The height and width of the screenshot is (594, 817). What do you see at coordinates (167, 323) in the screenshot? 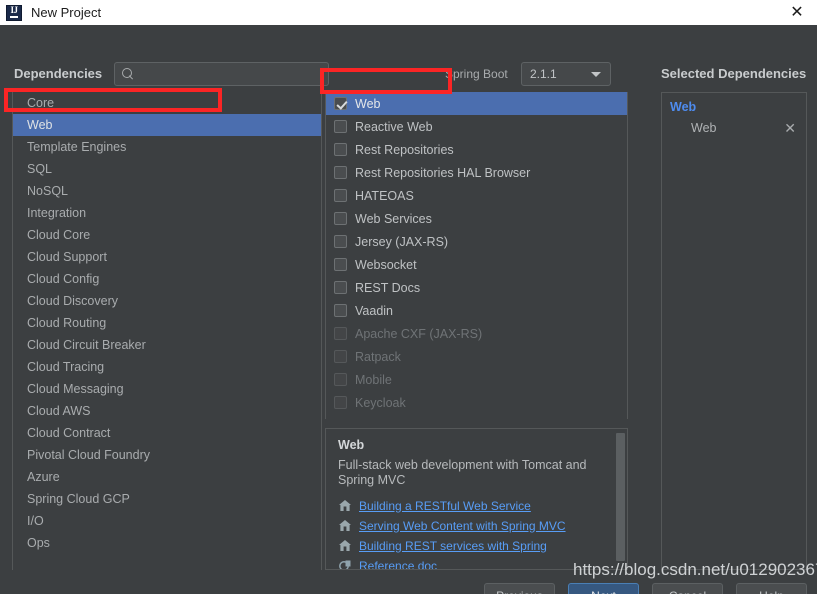
I see `category-item: Cloud Routing` at bounding box center [167, 323].